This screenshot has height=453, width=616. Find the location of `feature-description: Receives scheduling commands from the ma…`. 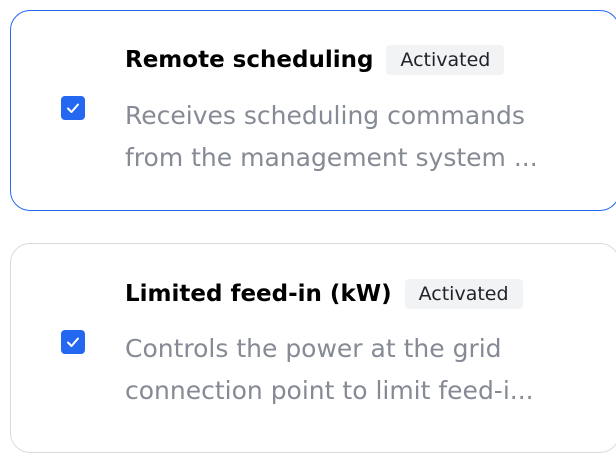

feature-description: Receives scheduling commands from the ma… is located at coordinates (350, 137).